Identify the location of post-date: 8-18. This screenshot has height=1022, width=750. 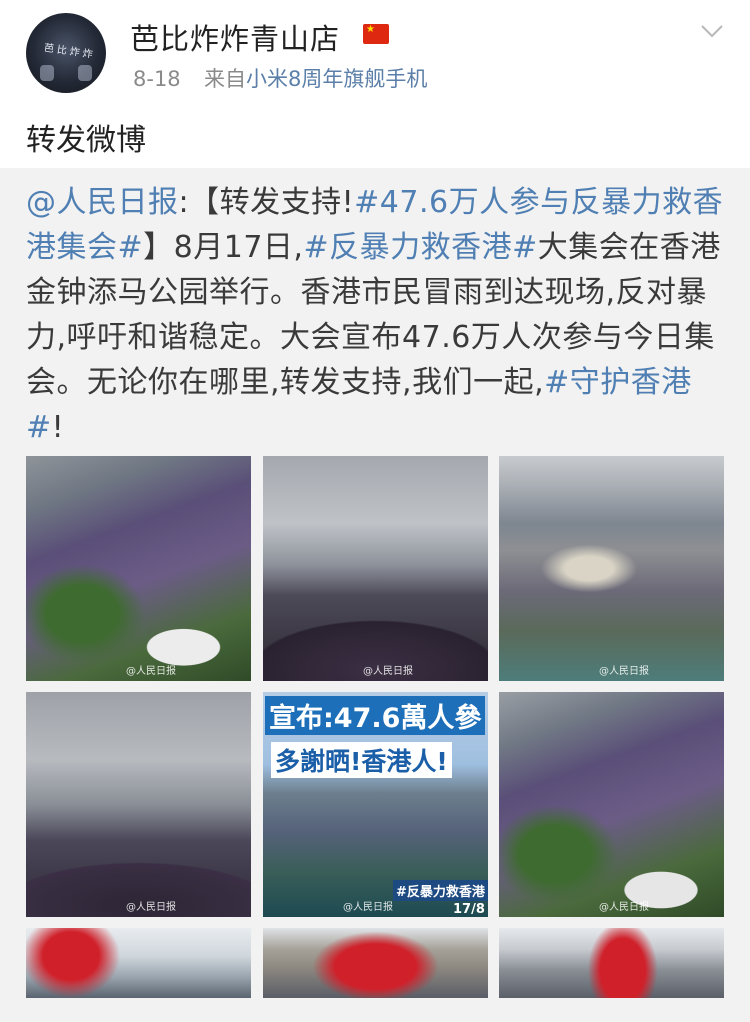
(157, 79).